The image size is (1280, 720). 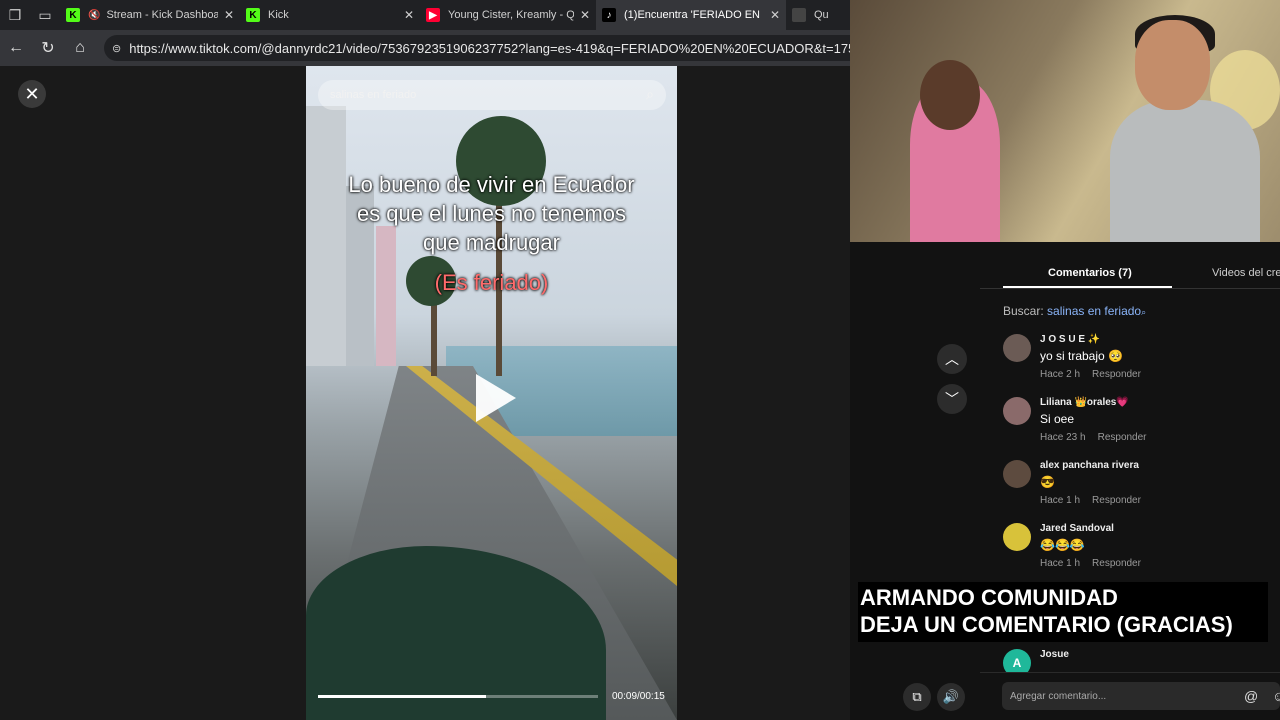 What do you see at coordinates (1138, 485) in the screenshot?
I see `comment-item: alex panchana rivera 😎 Hace 1 h Responder` at bounding box center [1138, 485].